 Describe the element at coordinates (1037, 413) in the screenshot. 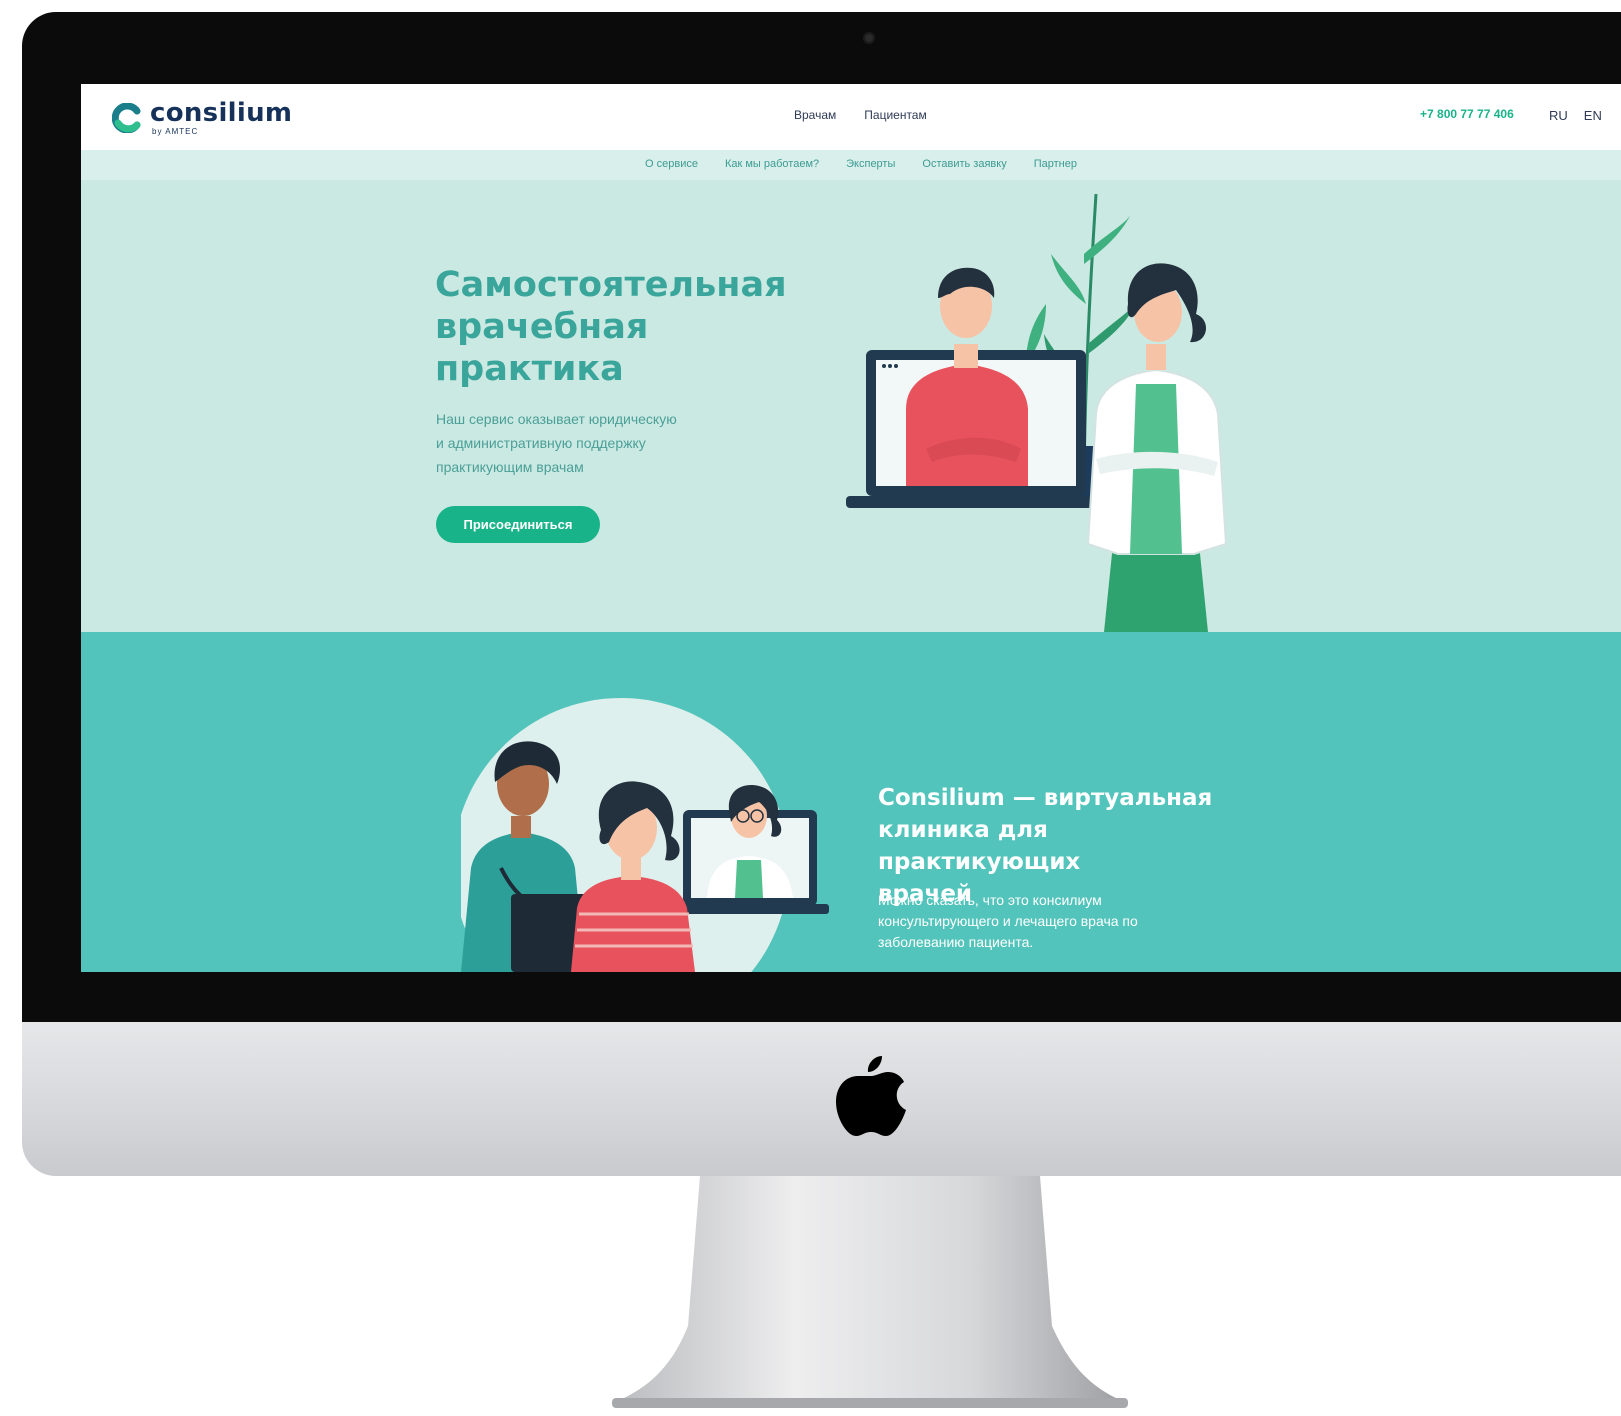

I see `doctors-telemedicine-illustration` at that location.